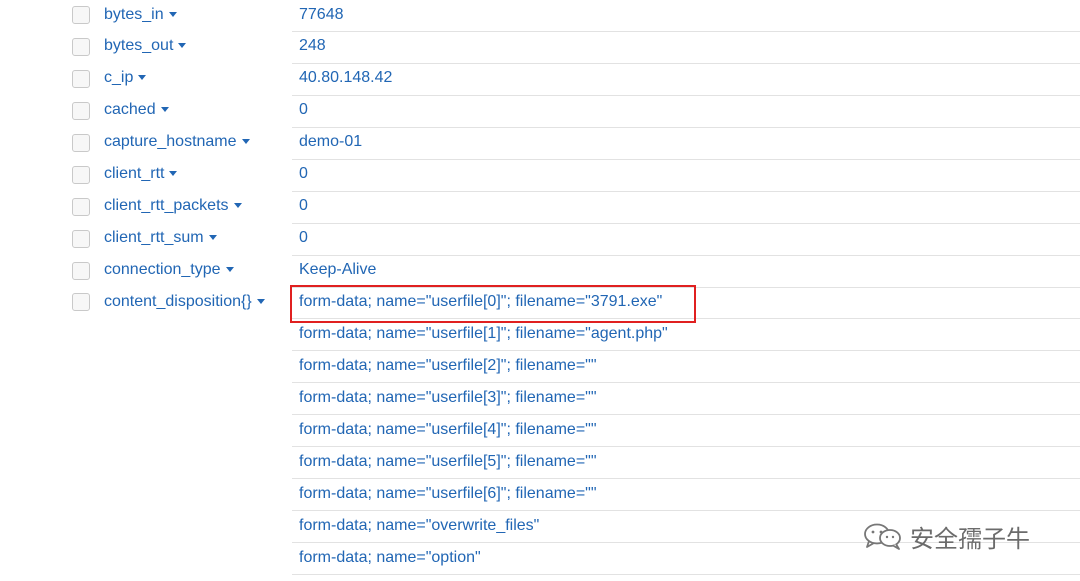 This screenshot has width=1080, height=581. I want to click on field-row-connection-type: connection_type Keep-Alive, so click(540, 272).